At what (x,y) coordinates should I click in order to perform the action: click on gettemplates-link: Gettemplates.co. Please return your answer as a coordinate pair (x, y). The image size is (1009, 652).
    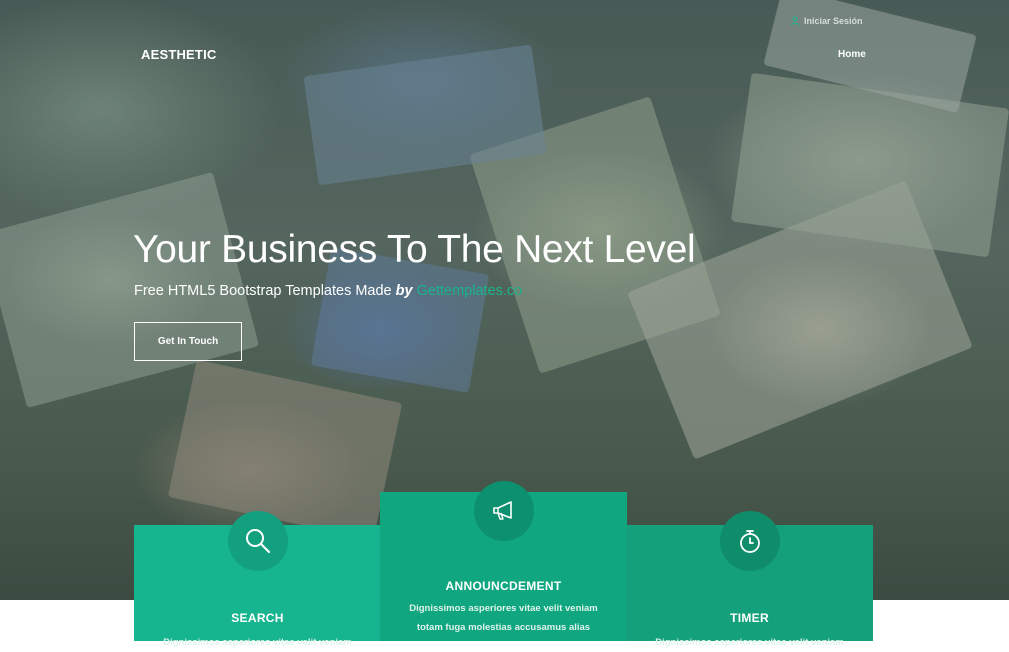
    Looking at the image, I should click on (470, 291).